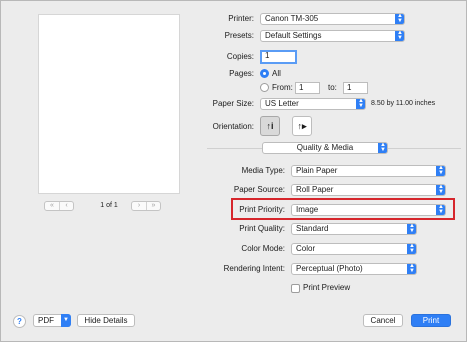 The height and width of the screenshot is (342, 467). I want to click on section-popup: Quality & Media ▲ ▼, so click(325, 148).